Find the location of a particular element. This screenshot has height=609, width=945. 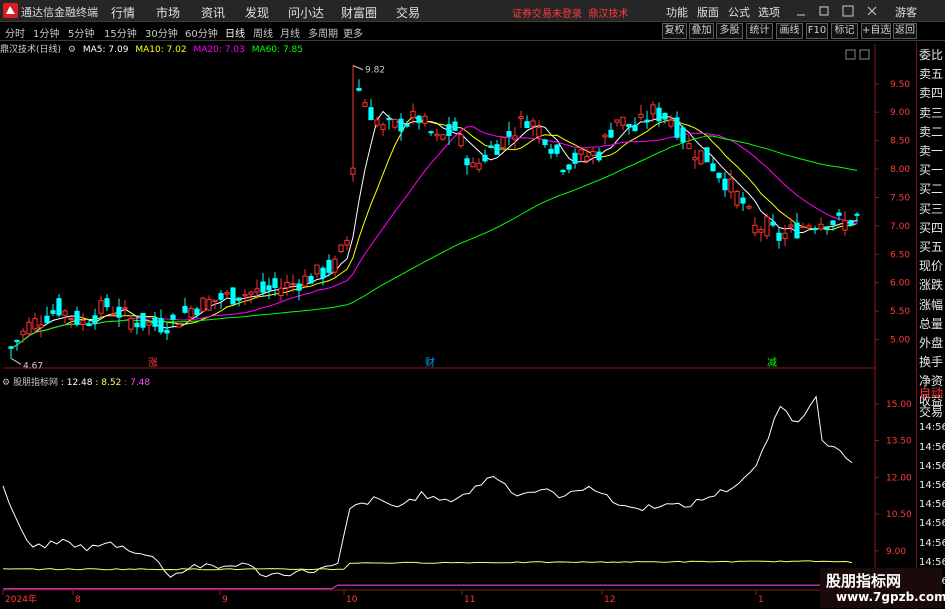

side-panel-item: 买二 is located at coordinates (931, 189).